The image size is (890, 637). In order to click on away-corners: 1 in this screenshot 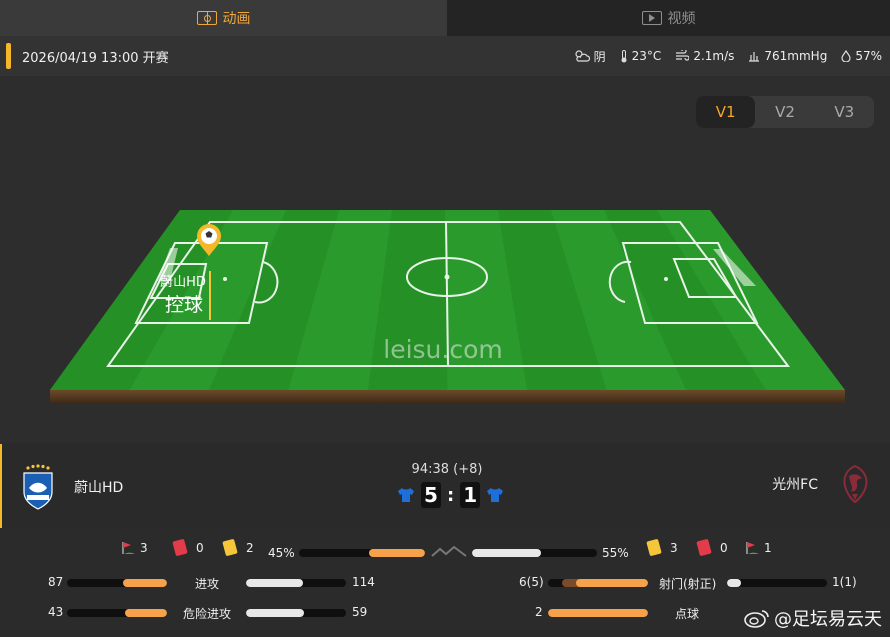, I will do `click(758, 548)`.